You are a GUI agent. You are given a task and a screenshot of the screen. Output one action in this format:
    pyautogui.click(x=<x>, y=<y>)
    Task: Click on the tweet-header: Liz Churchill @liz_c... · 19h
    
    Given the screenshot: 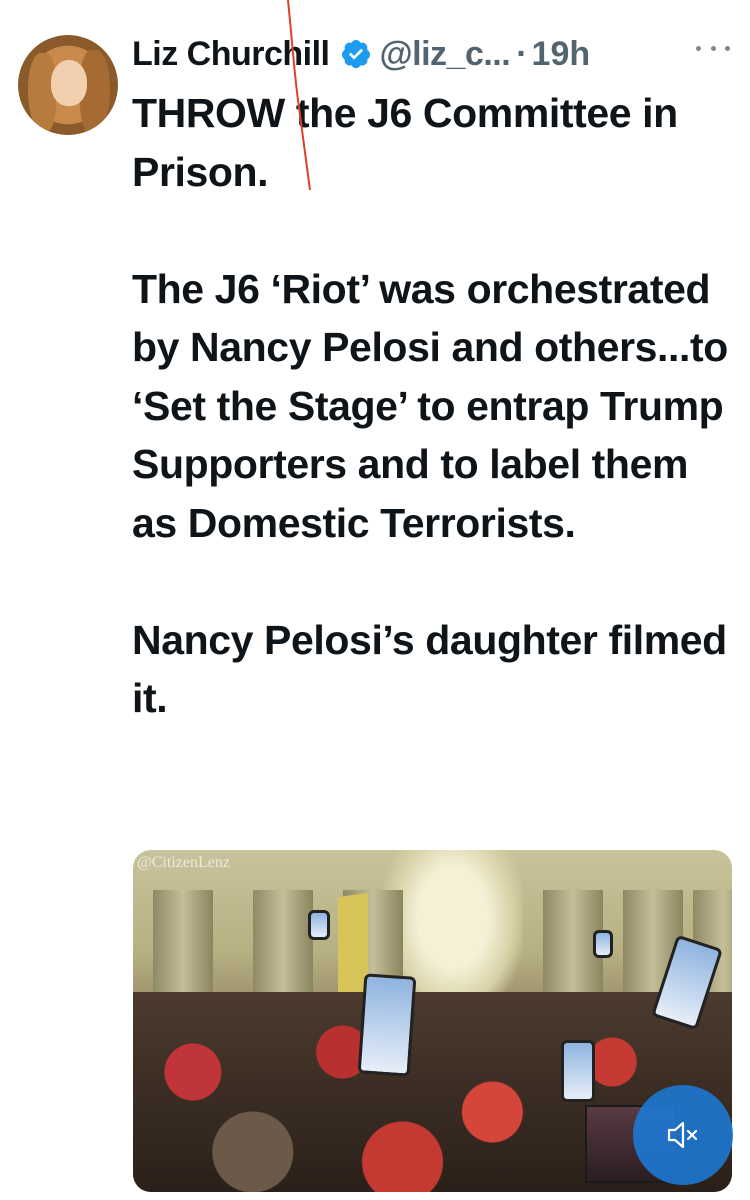 What is the action you would take?
    pyautogui.click(x=361, y=54)
    